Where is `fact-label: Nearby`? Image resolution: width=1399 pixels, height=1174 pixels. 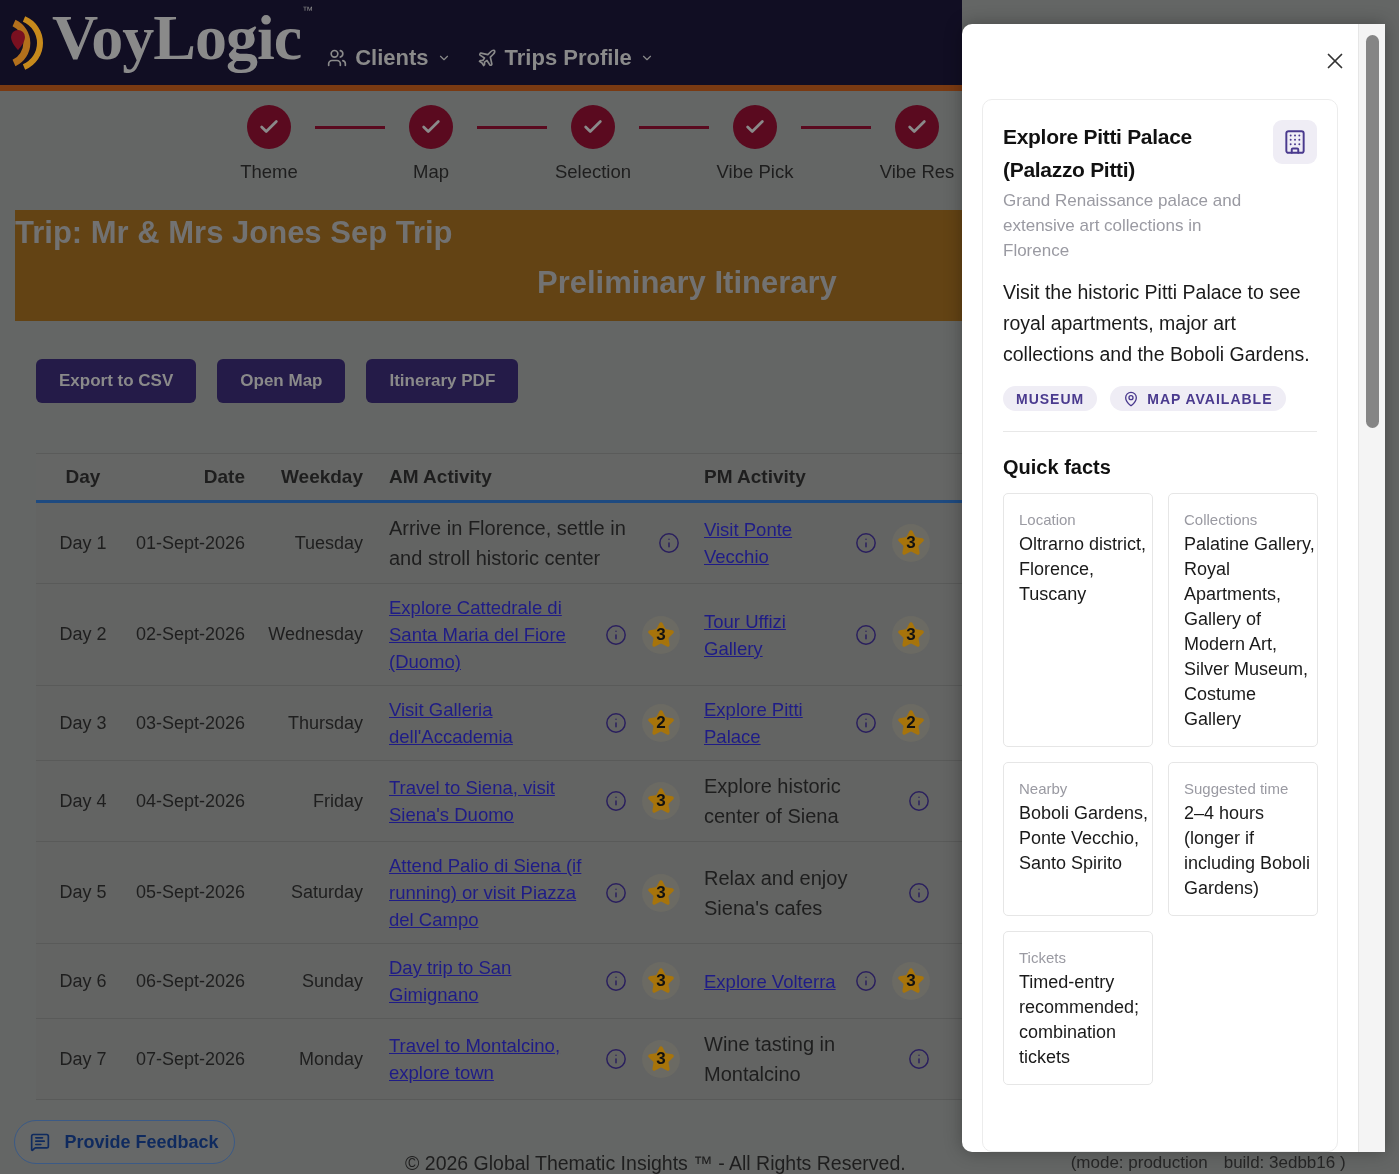
fact-label: Nearby is located at coordinates (1044, 789).